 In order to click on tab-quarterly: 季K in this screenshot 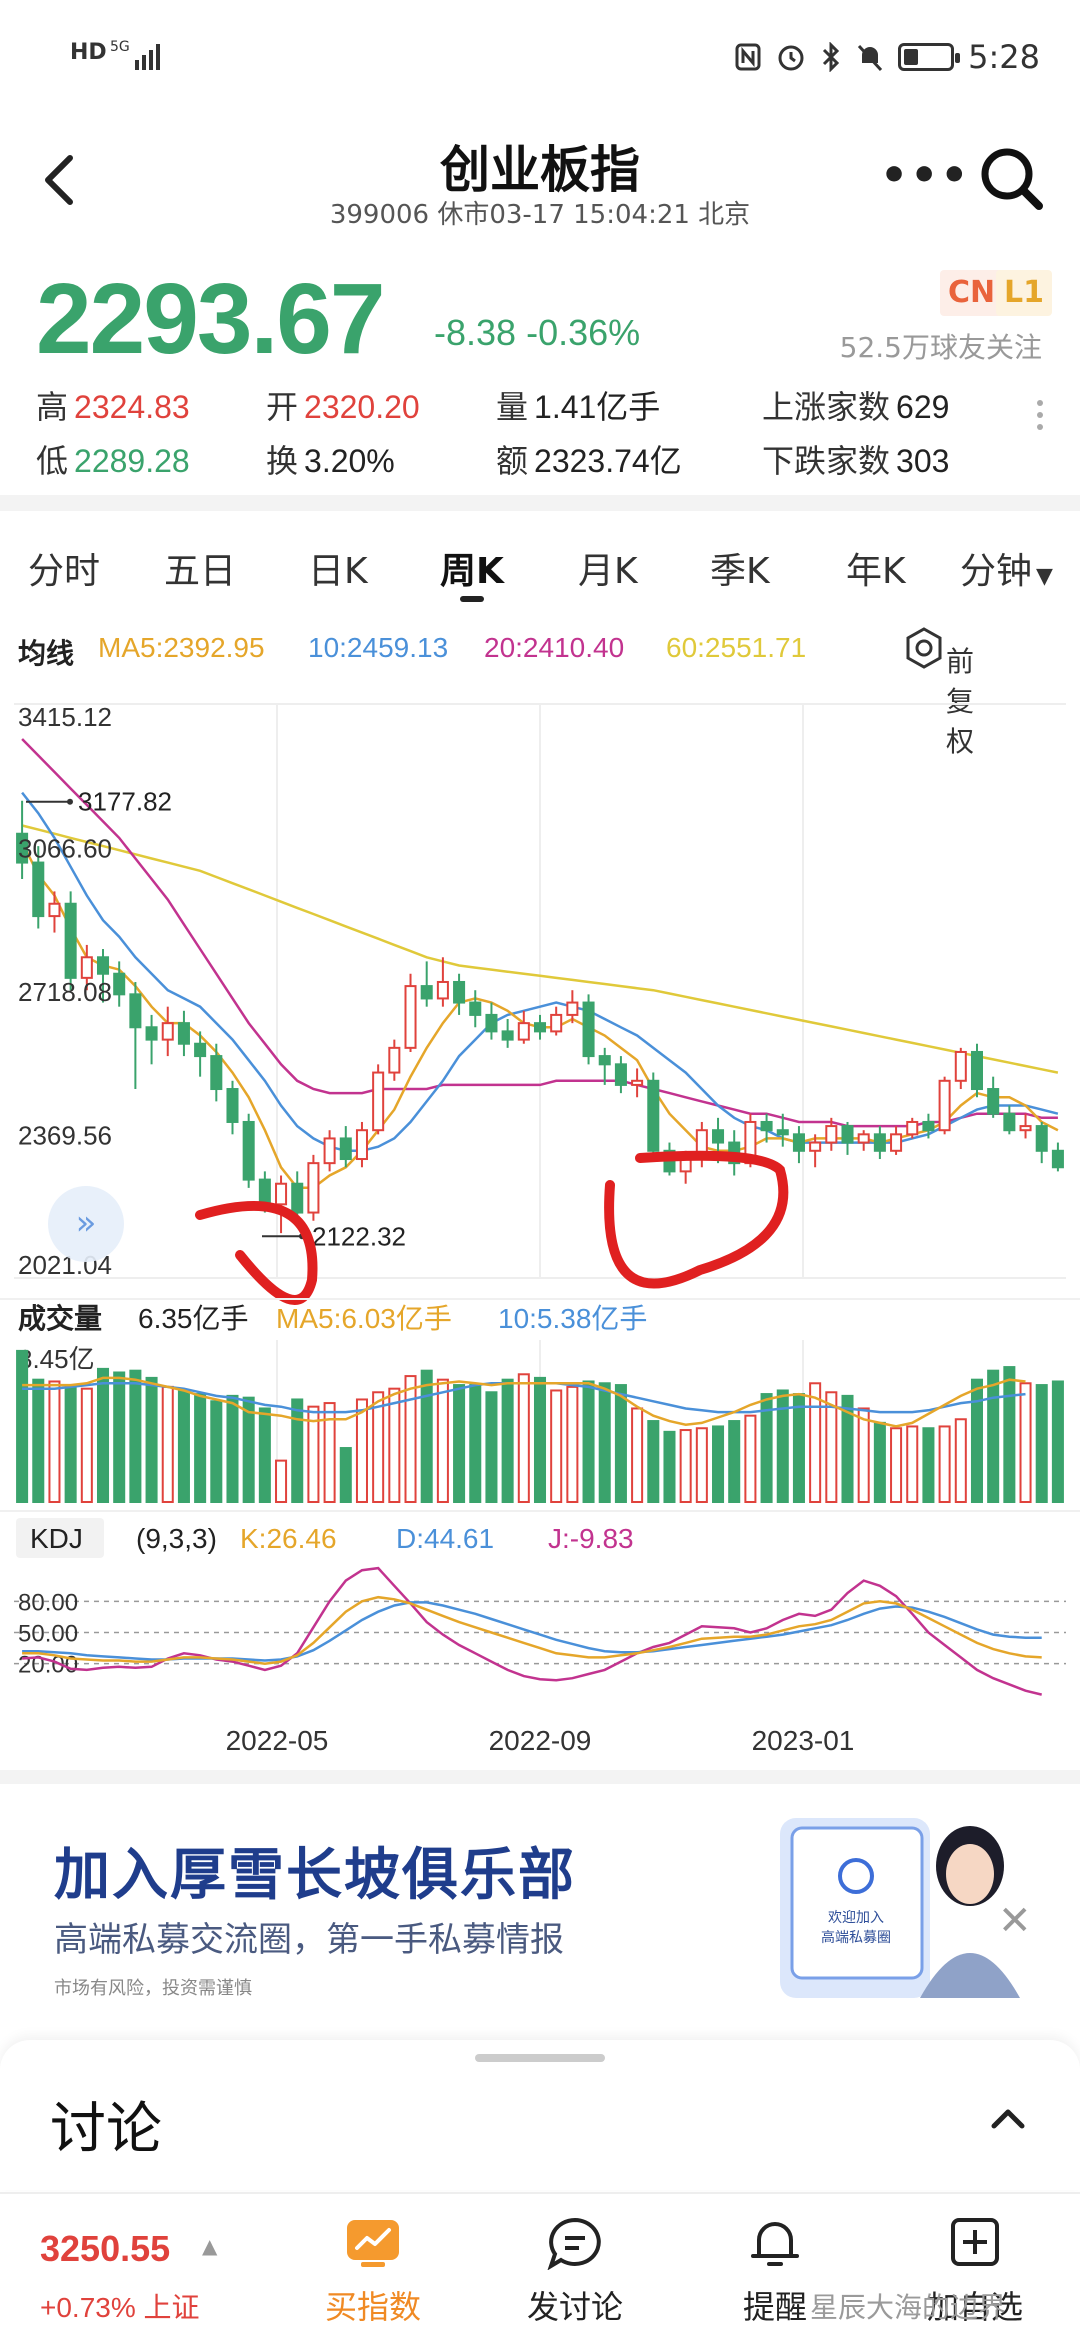, I will do `click(740, 568)`.